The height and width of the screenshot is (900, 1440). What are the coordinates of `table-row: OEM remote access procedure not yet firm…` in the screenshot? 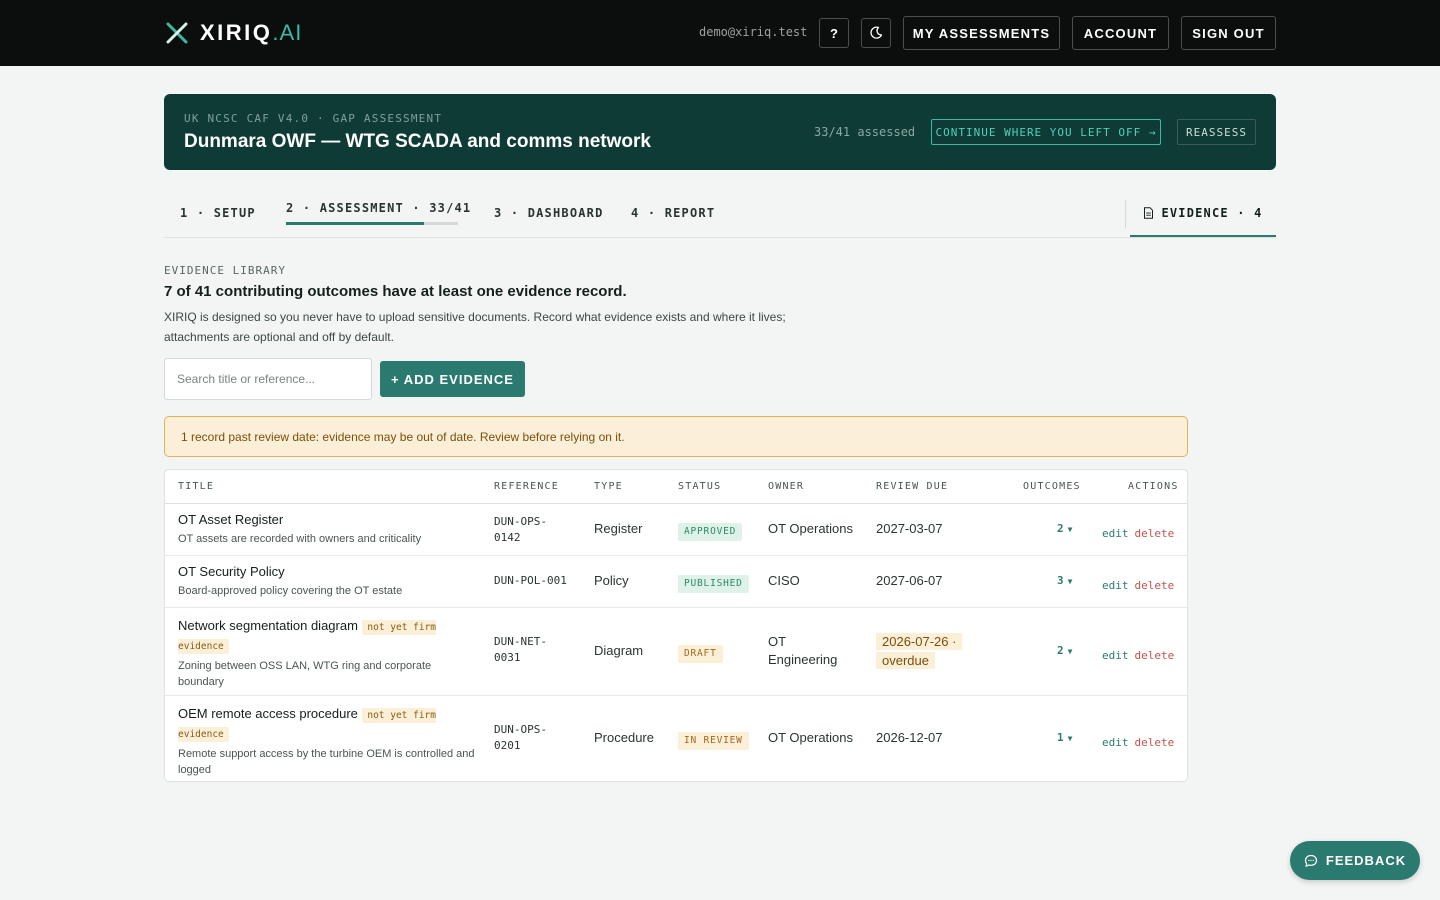 It's located at (676, 738).